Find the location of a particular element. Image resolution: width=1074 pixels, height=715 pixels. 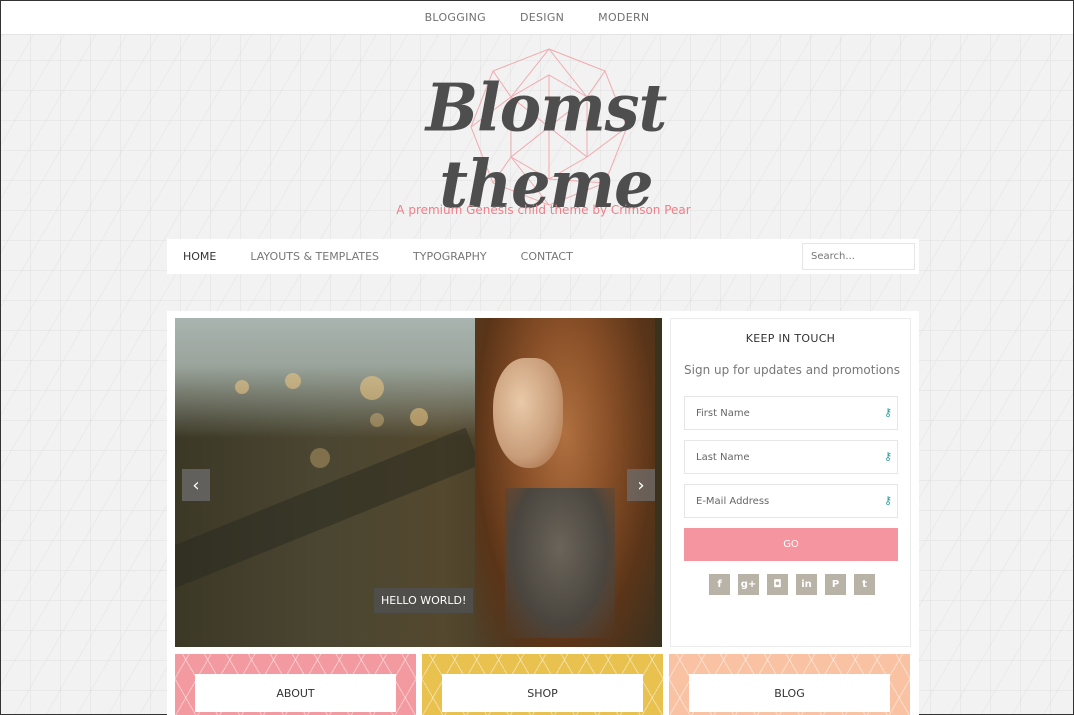

top-navigation: BLOGGING DESIGN MODERN is located at coordinates (537, 18).